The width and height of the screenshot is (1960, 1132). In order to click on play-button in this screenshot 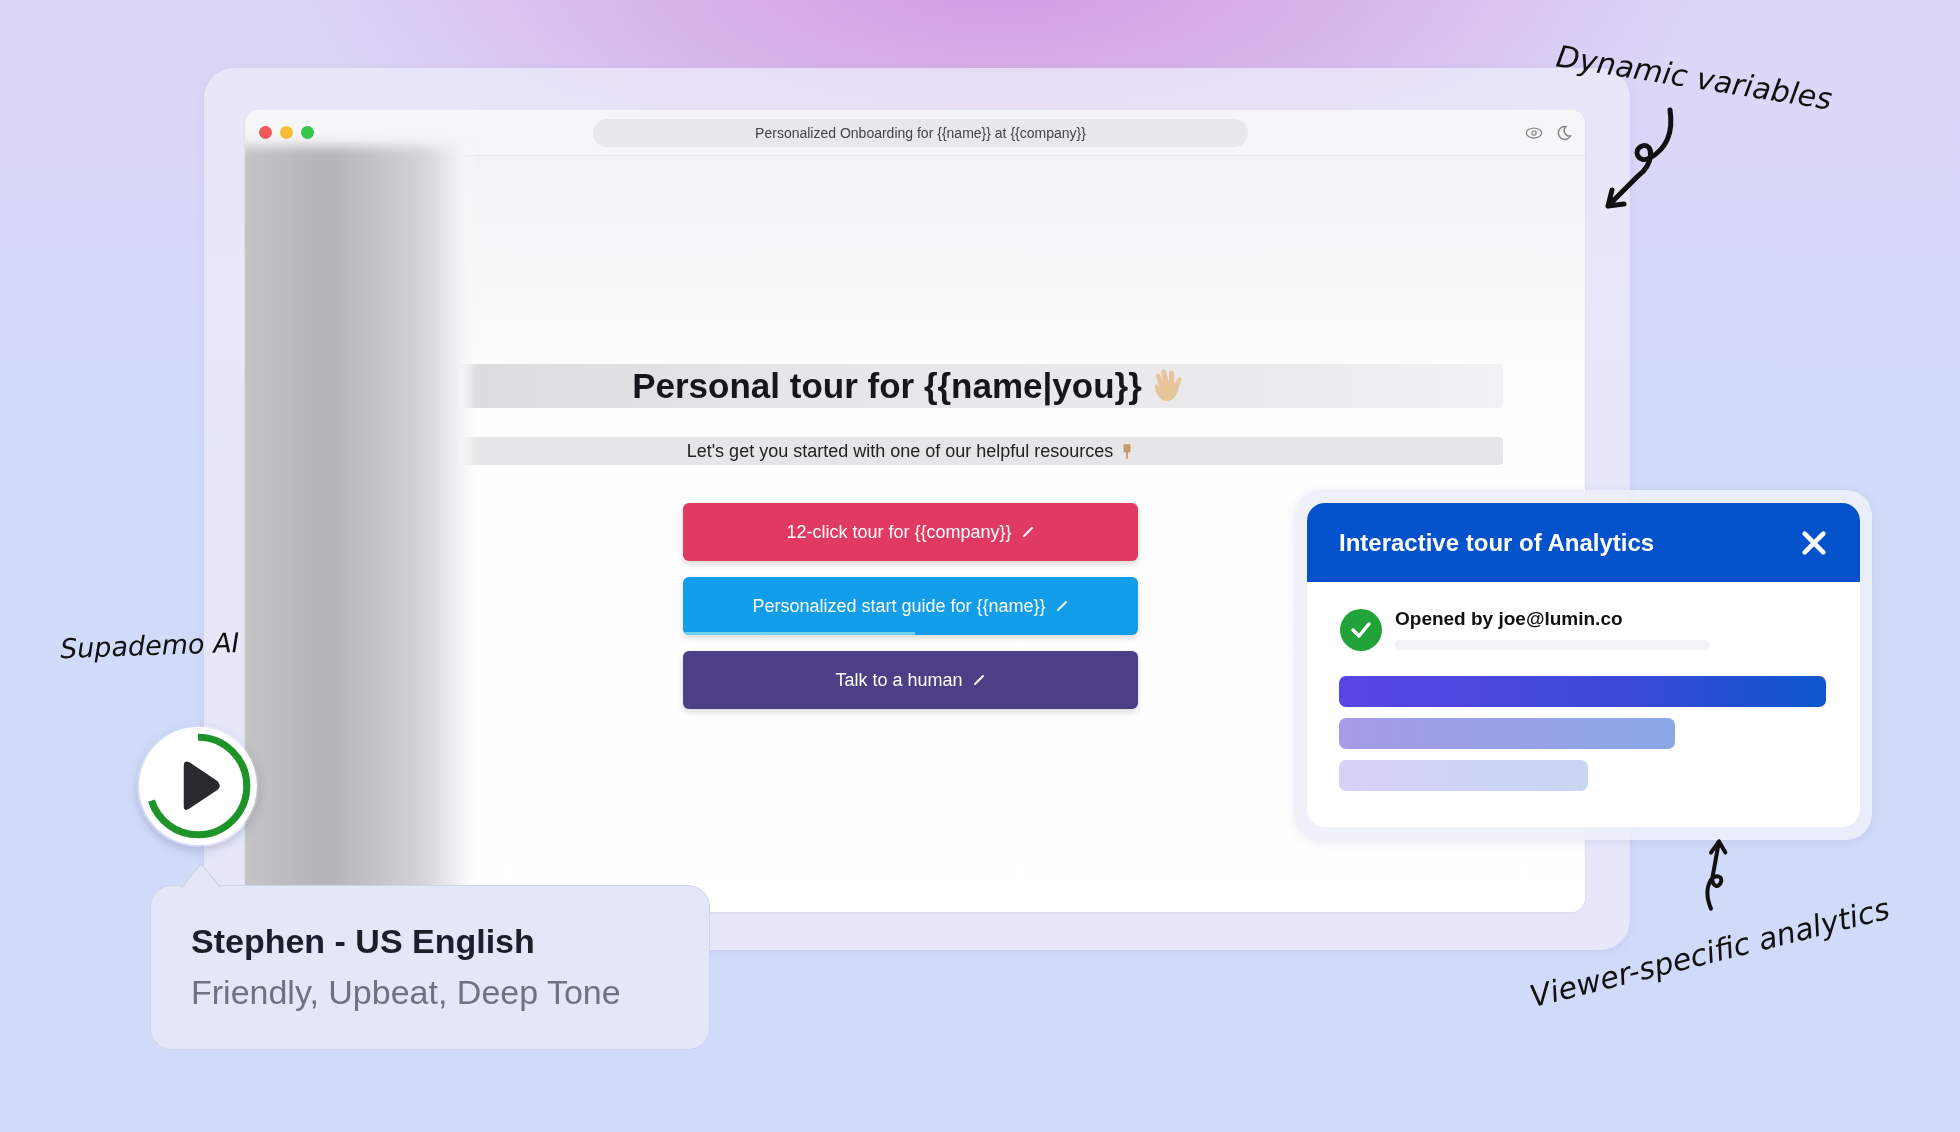, I will do `click(198, 786)`.